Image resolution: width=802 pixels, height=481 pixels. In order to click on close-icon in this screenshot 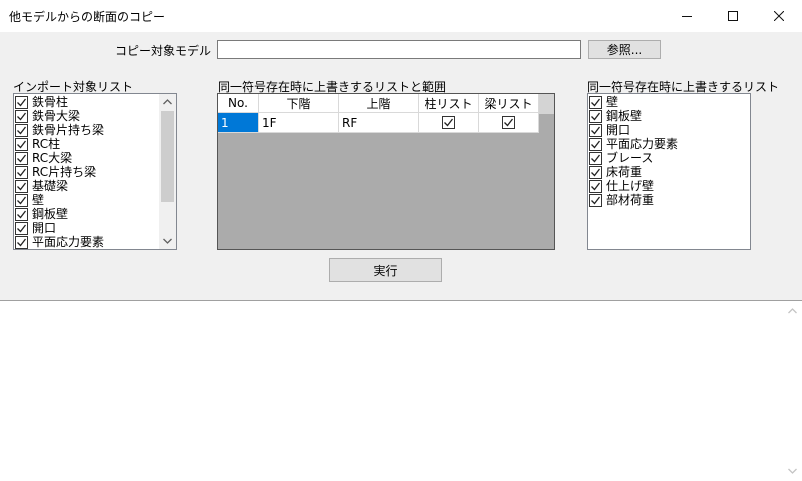, I will do `click(779, 16)`.